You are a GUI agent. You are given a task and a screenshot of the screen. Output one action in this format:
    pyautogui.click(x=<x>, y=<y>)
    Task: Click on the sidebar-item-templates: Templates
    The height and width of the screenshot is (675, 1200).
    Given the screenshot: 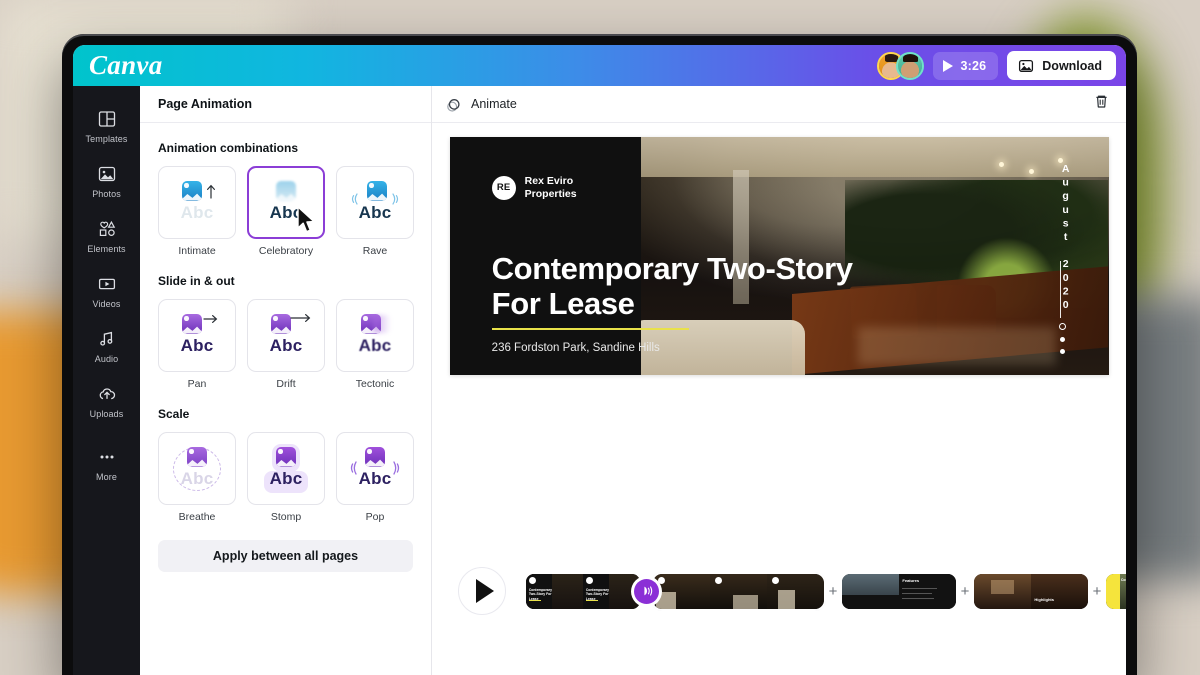 What is the action you would take?
    pyautogui.click(x=106, y=125)
    